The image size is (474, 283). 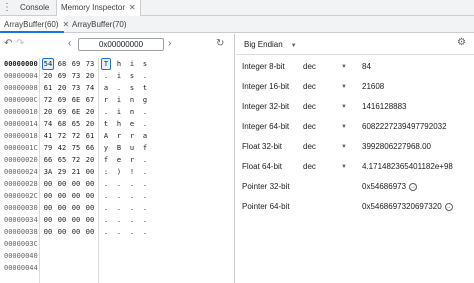 I want to click on next-page-icon: ›, so click(x=169, y=44).